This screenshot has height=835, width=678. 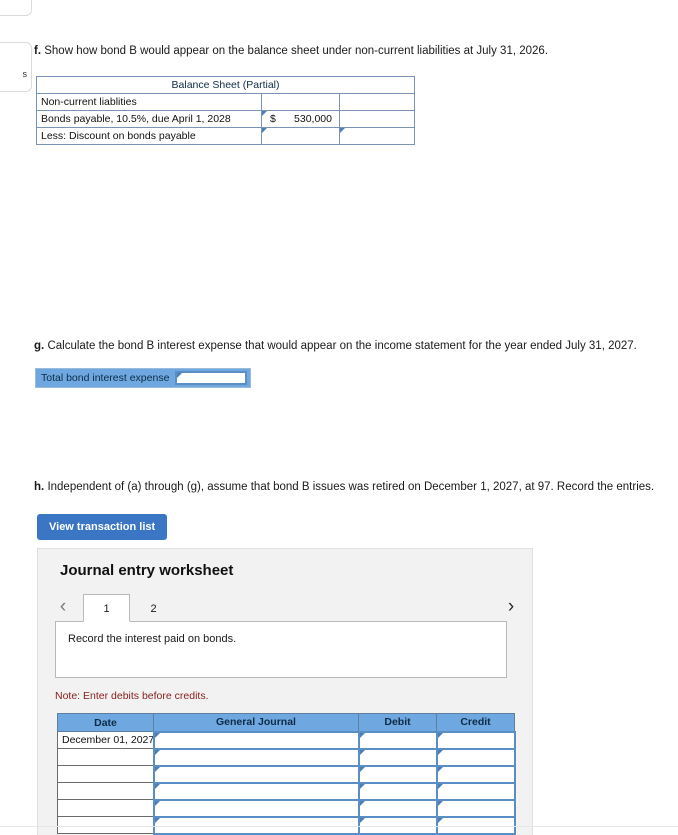 What do you see at coordinates (105, 378) in the screenshot?
I see `total-bond-interest-expense-label: Total bond interest expense` at bounding box center [105, 378].